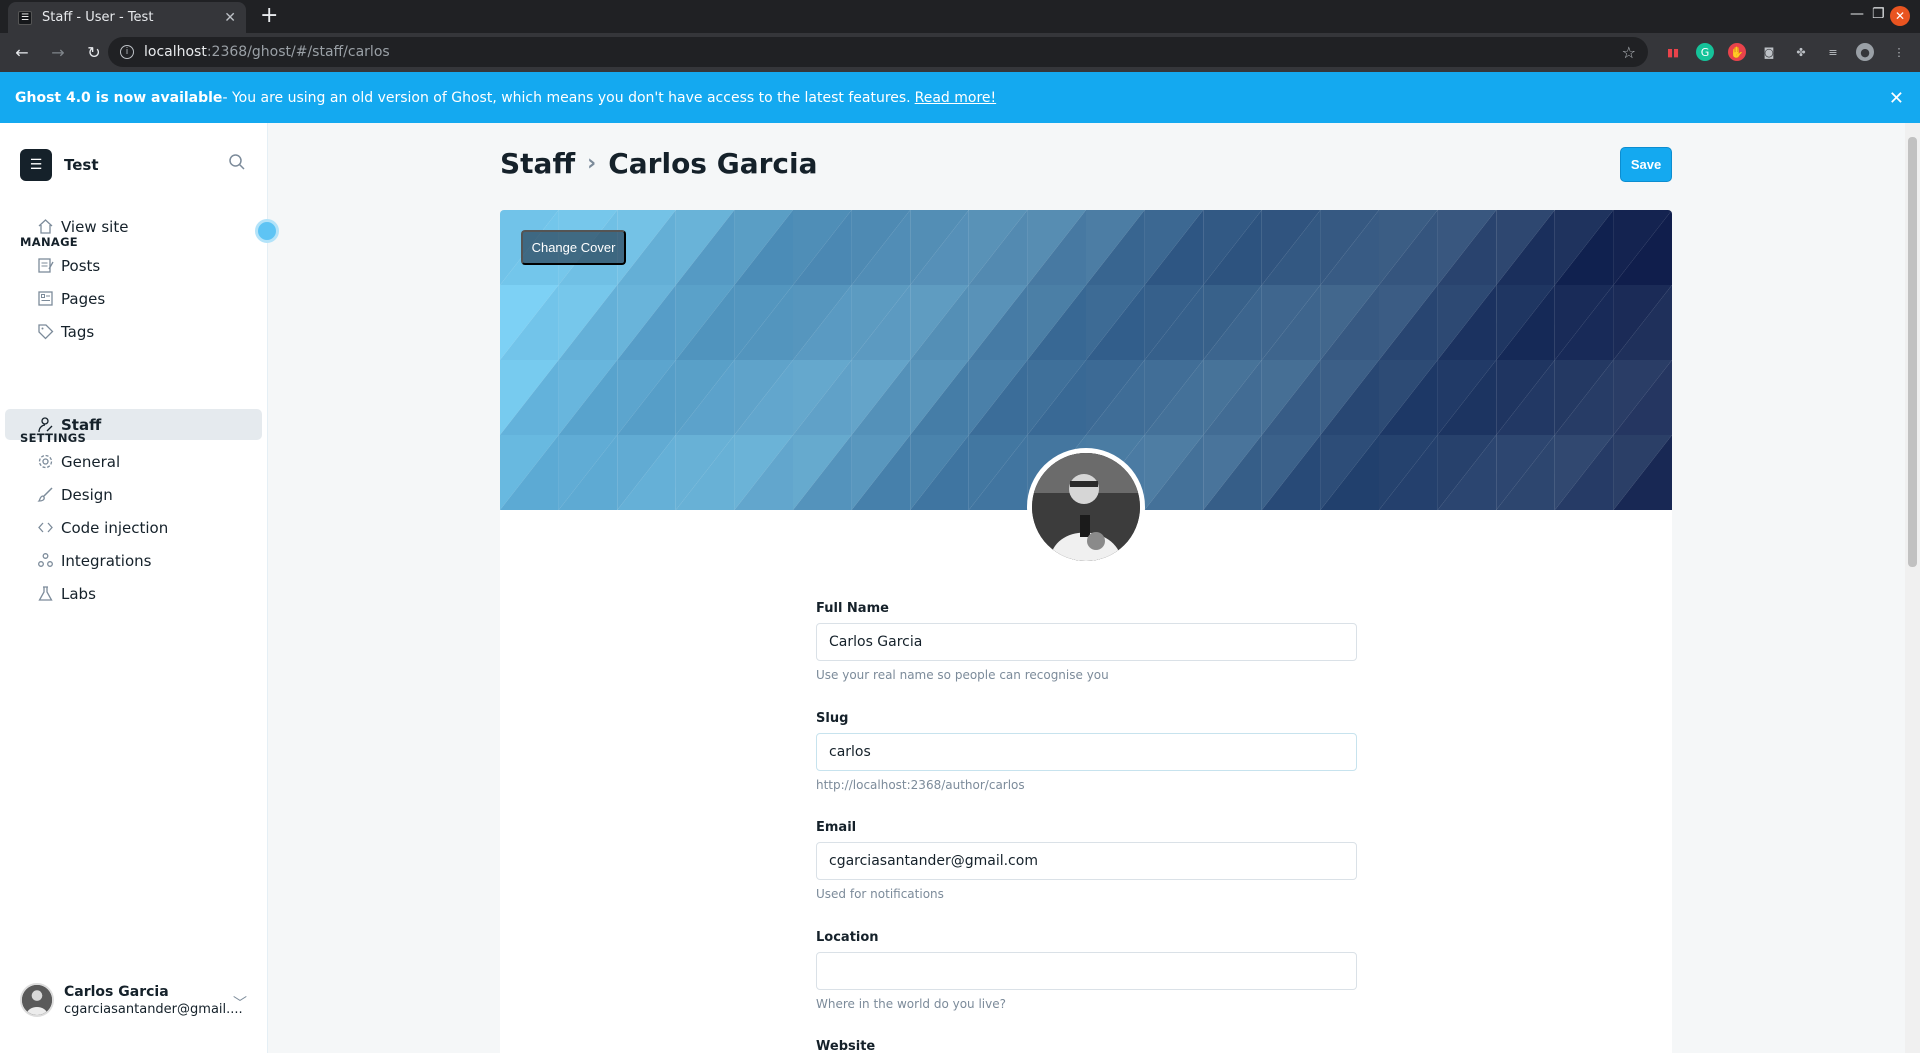  Describe the element at coordinates (537, 163) in the screenshot. I see `breadcrumb-staff: Staff` at that location.